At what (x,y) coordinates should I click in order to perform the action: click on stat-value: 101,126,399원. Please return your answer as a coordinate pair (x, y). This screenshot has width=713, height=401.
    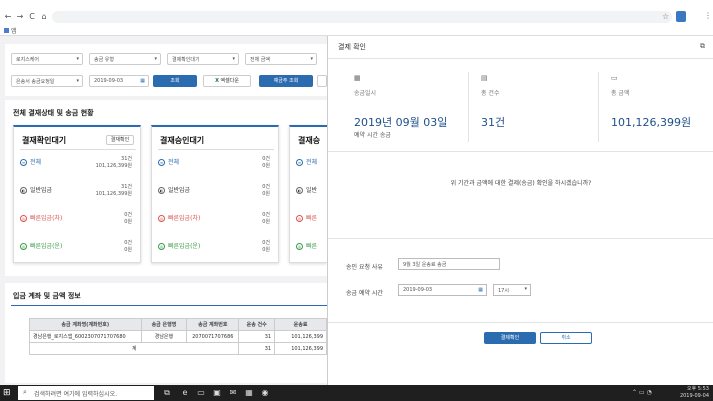
    Looking at the image, I should click on (651, 122).